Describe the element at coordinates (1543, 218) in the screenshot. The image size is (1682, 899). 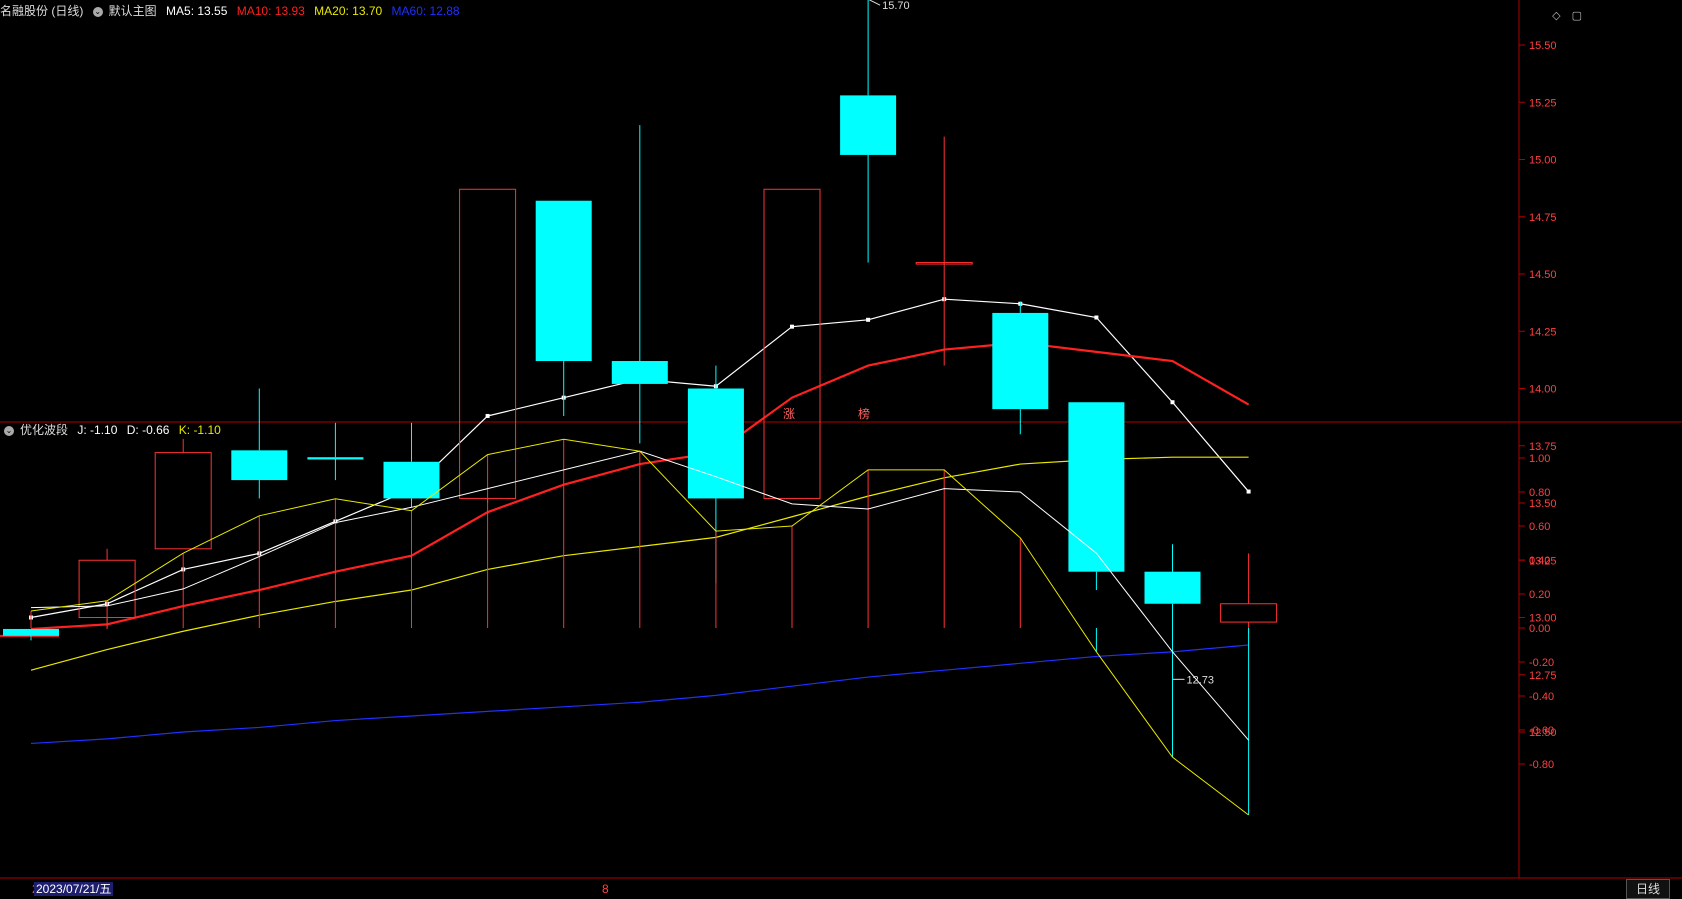
I see `y-tick-label: 14.75` at that location.